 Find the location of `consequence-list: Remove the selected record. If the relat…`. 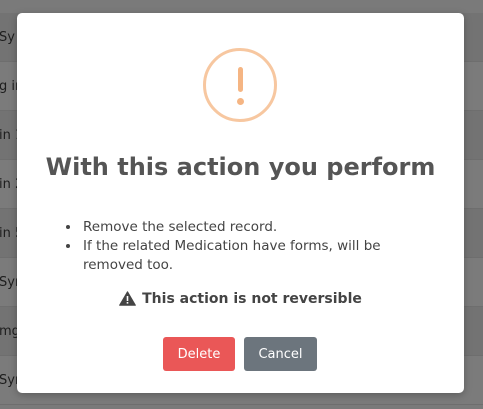

consequence-list: Remove the selected record. If the relat… is located at coordinates (254, 246).